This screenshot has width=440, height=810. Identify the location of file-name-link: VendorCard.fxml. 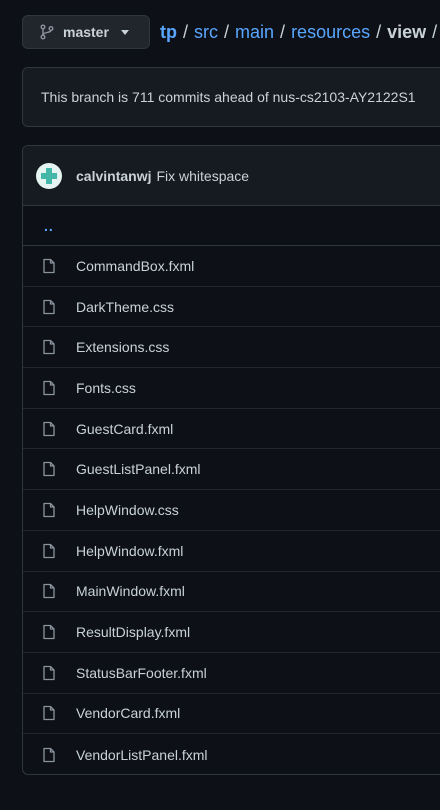
(128, 713).